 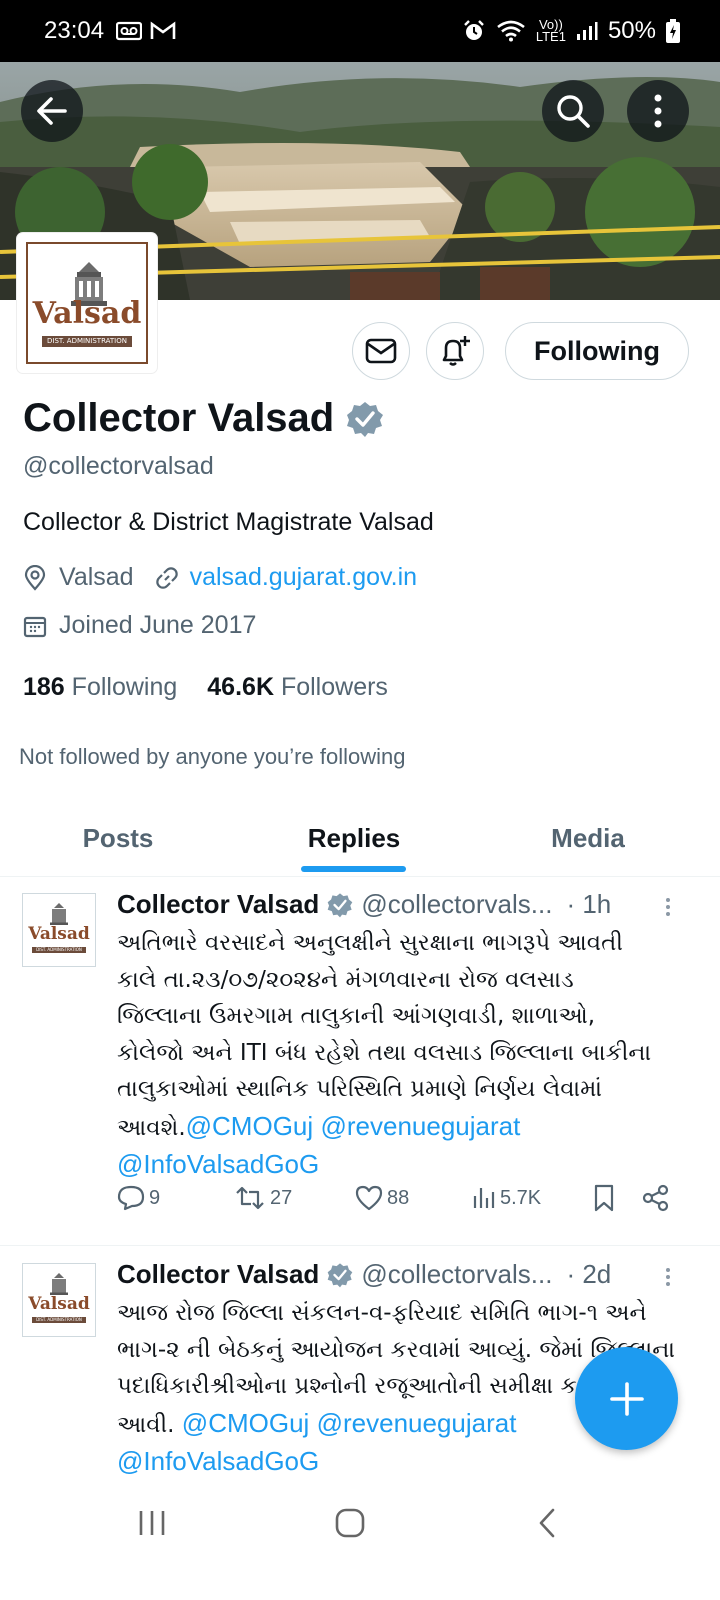 I want to click on tab-replies: Replies, so click(x=354, y=838).